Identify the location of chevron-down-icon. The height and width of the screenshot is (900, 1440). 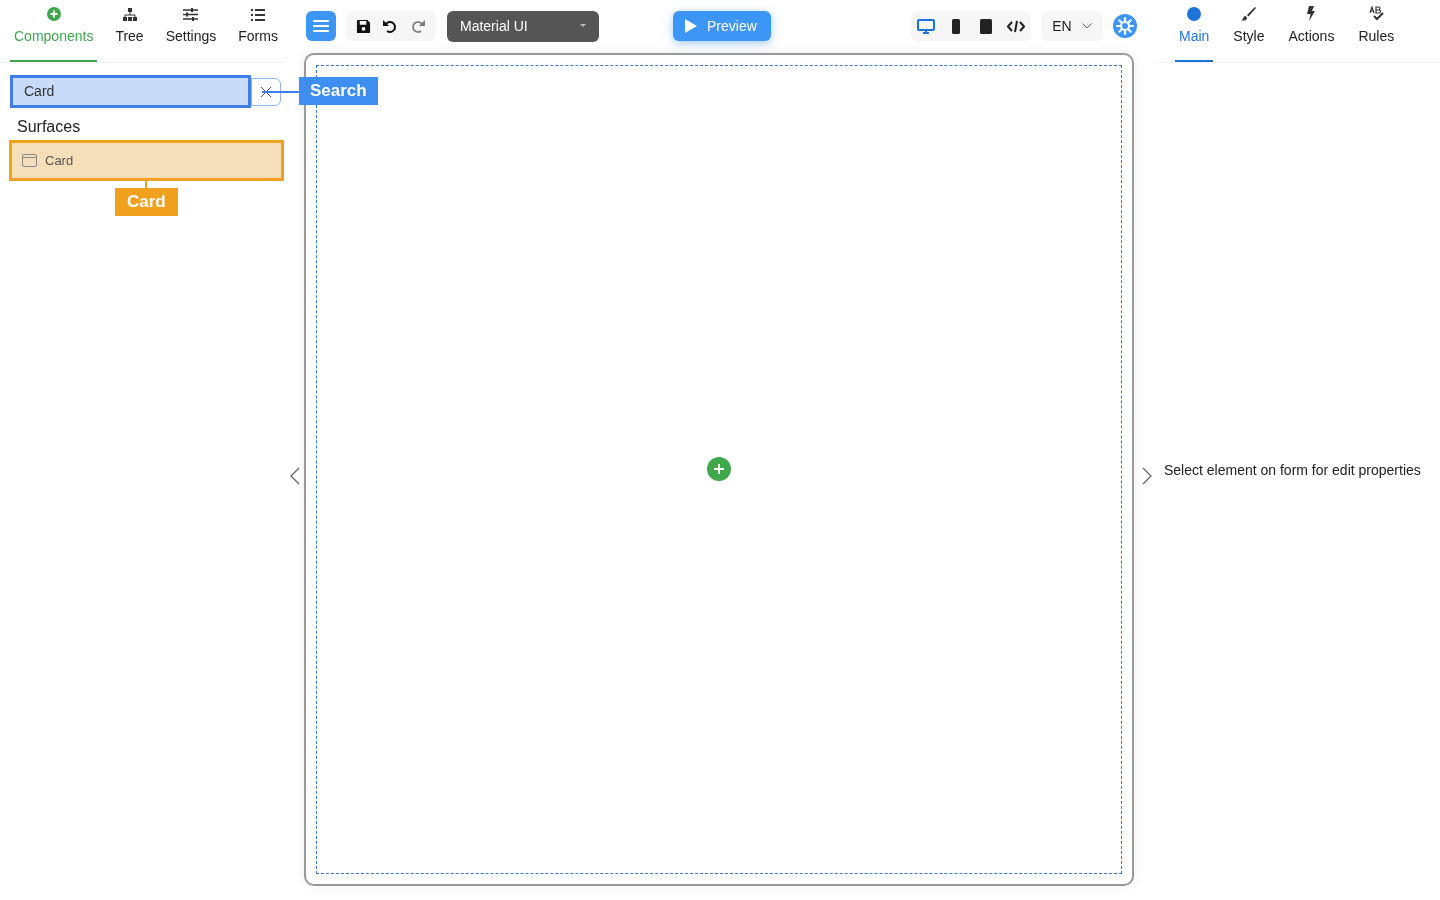
(1086, 26).